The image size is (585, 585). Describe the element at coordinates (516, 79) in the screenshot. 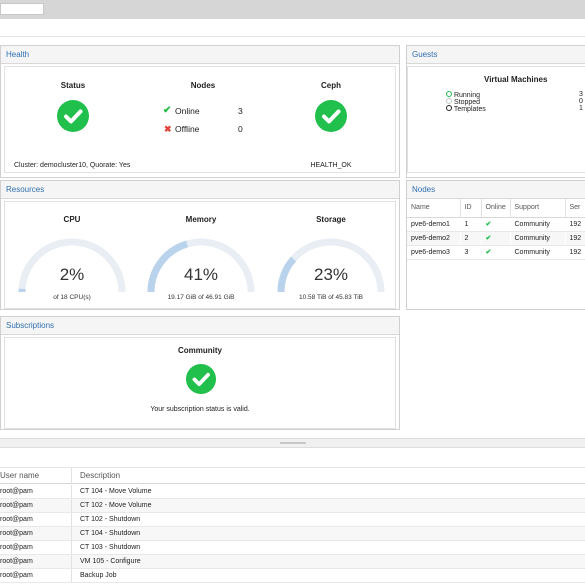

I see `vm-title: Virtual Machines` at that location.